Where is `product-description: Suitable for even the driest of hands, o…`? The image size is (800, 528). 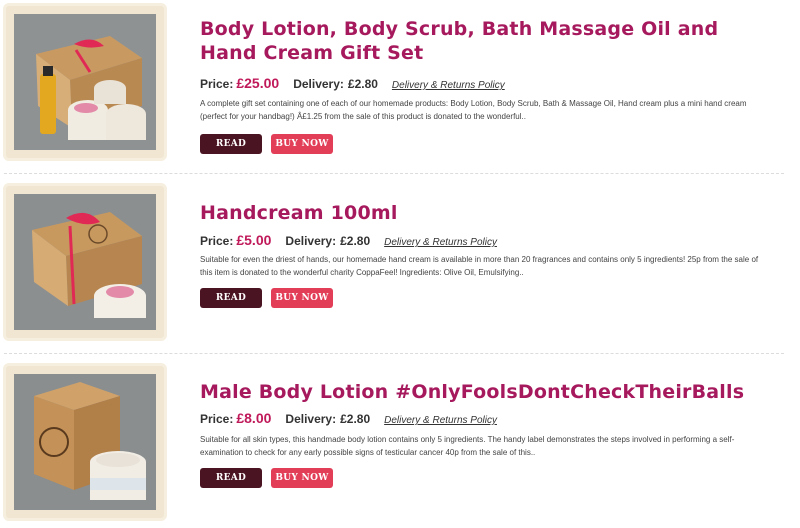
product-description: Suitable for even the driest of hands, o… is located at coordinates (479, 266).